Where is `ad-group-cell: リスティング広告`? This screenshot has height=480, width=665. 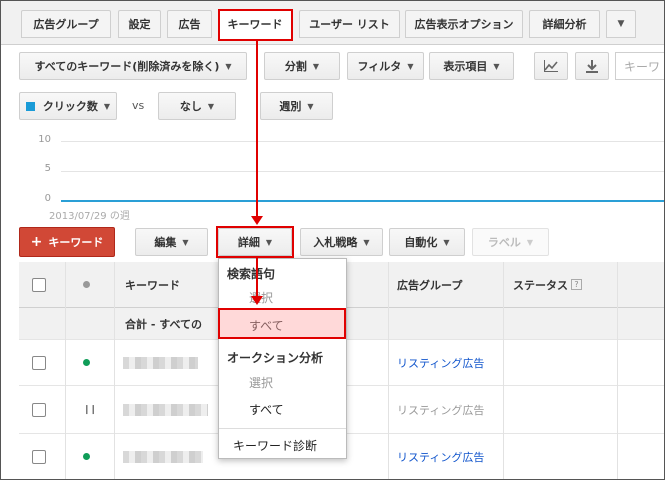 ad-group-cell: リスティング広告 is located at coordinates (440, 362).